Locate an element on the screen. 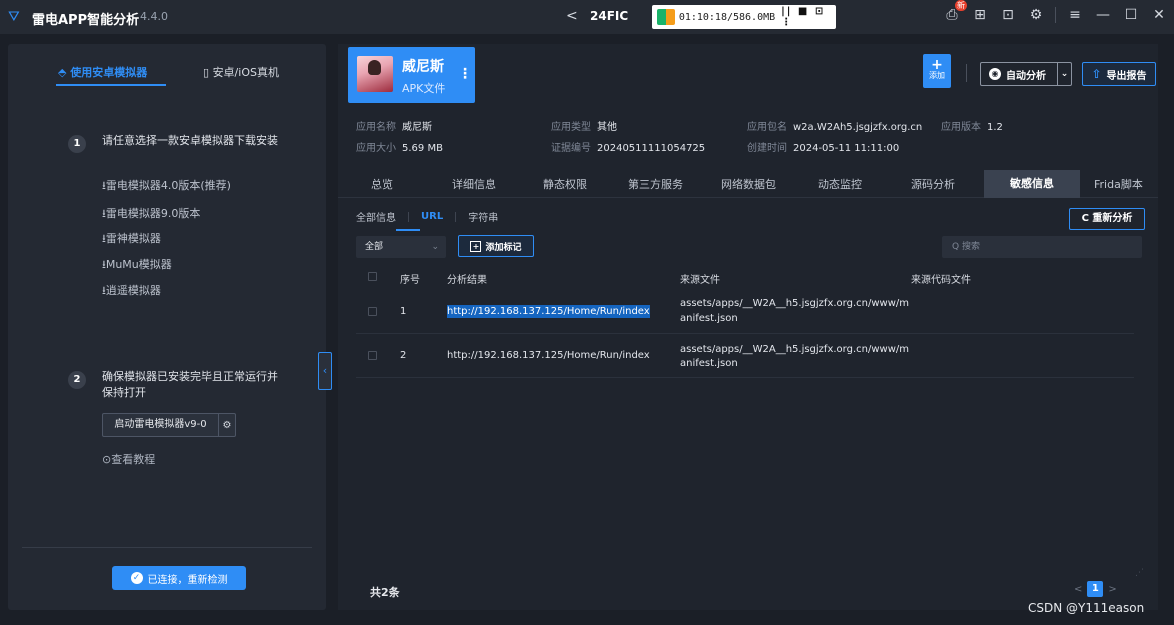 The image size is (1174, 625). subtab-indicator is located at coordinates (408, 230).